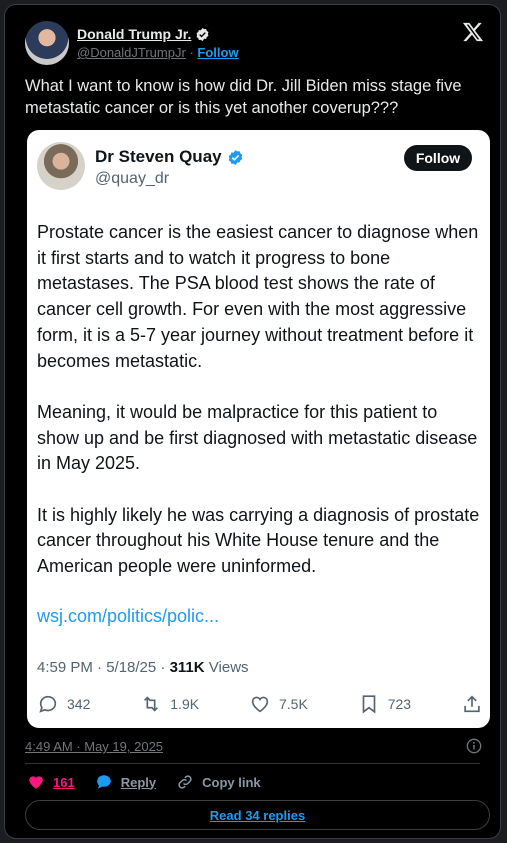 This screenshot has height=843, width=507. I want to click on link-icon, so click(185, 782).